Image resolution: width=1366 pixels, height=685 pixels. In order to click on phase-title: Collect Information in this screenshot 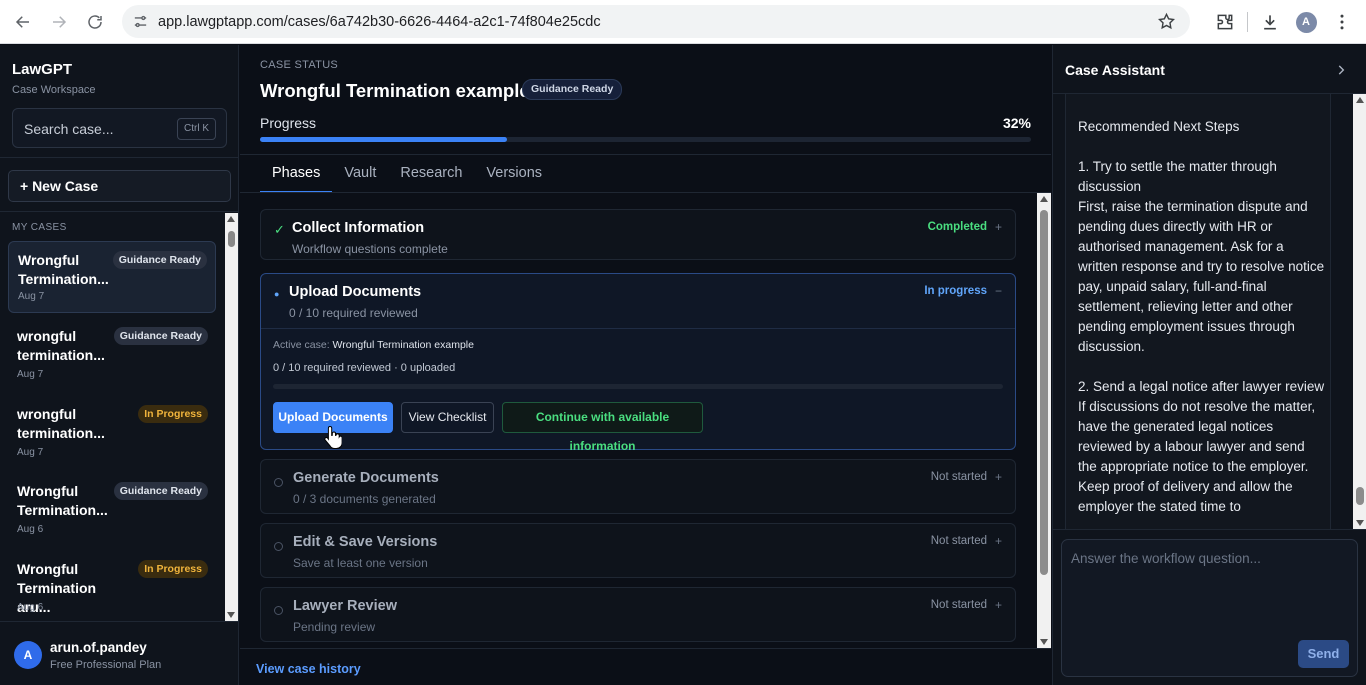, I will do `click(358, 228)`.